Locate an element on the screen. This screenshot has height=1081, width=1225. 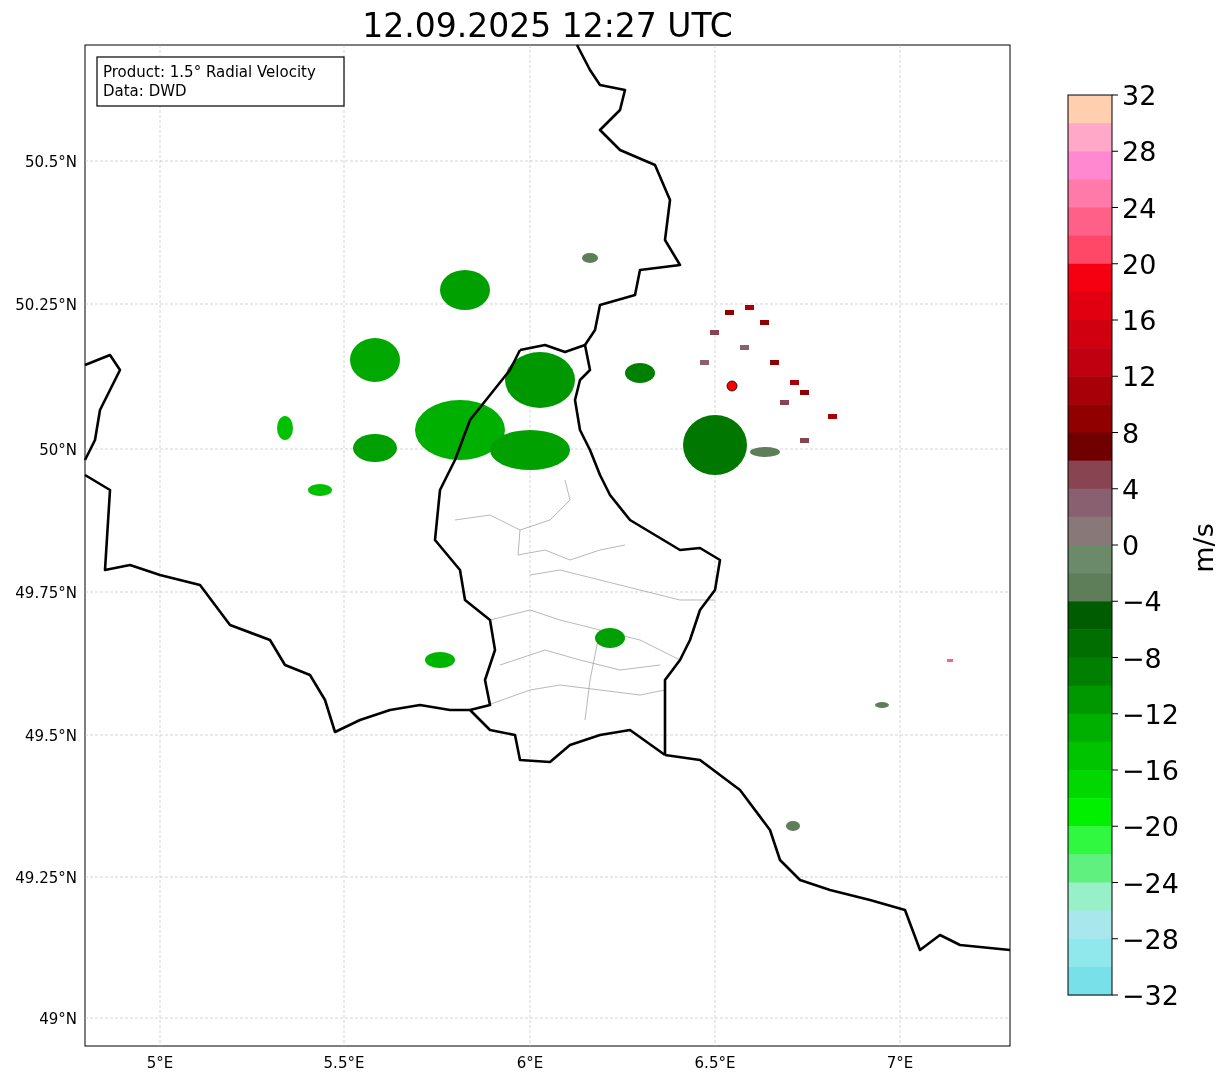
colorbar-tick-label: 24 is located at coordinates (1139, 208).